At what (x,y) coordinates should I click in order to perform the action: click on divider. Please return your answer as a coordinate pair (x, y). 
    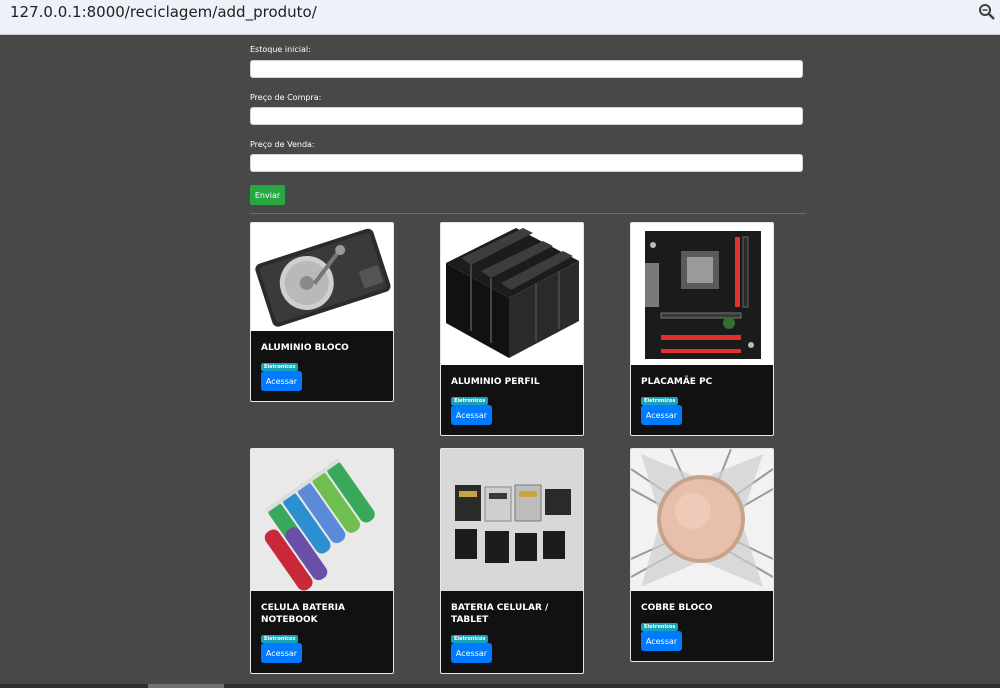
    Looking at the image, I should click on (528, 213).